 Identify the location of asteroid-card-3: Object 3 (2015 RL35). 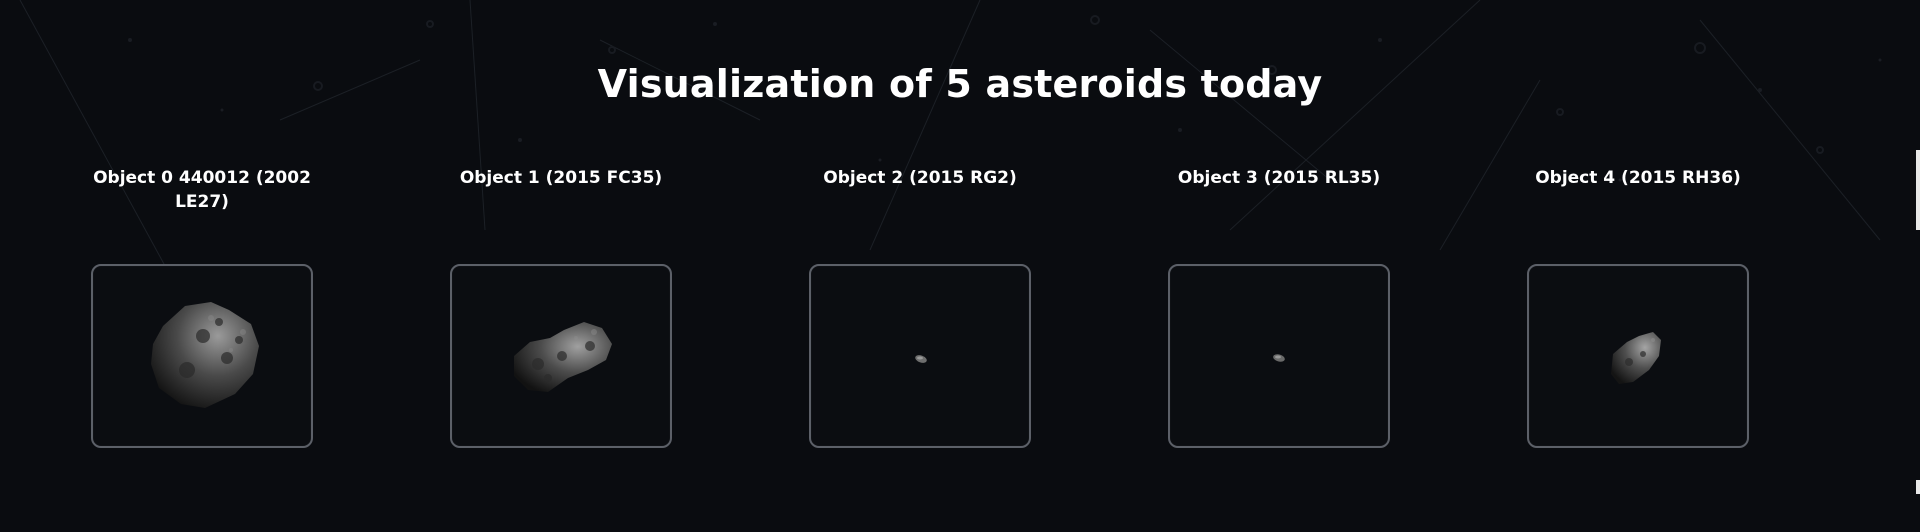
(1279, 307).